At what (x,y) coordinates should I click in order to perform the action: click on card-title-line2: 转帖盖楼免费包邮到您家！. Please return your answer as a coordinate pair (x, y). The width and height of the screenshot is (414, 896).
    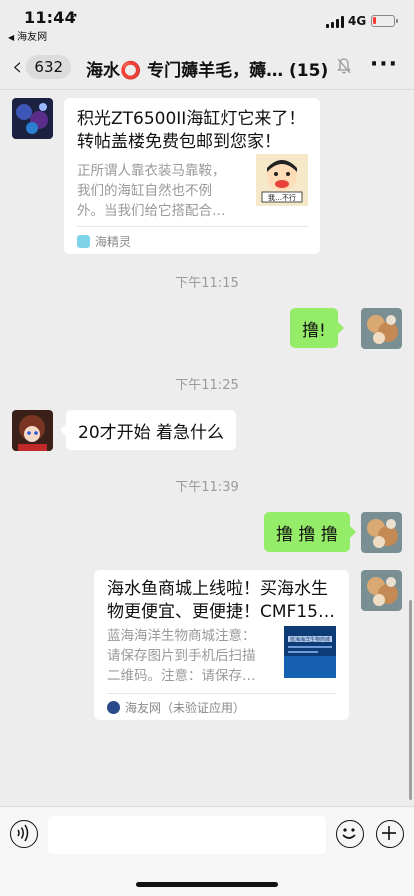
    Looking at the image, I should click on (179, 142).